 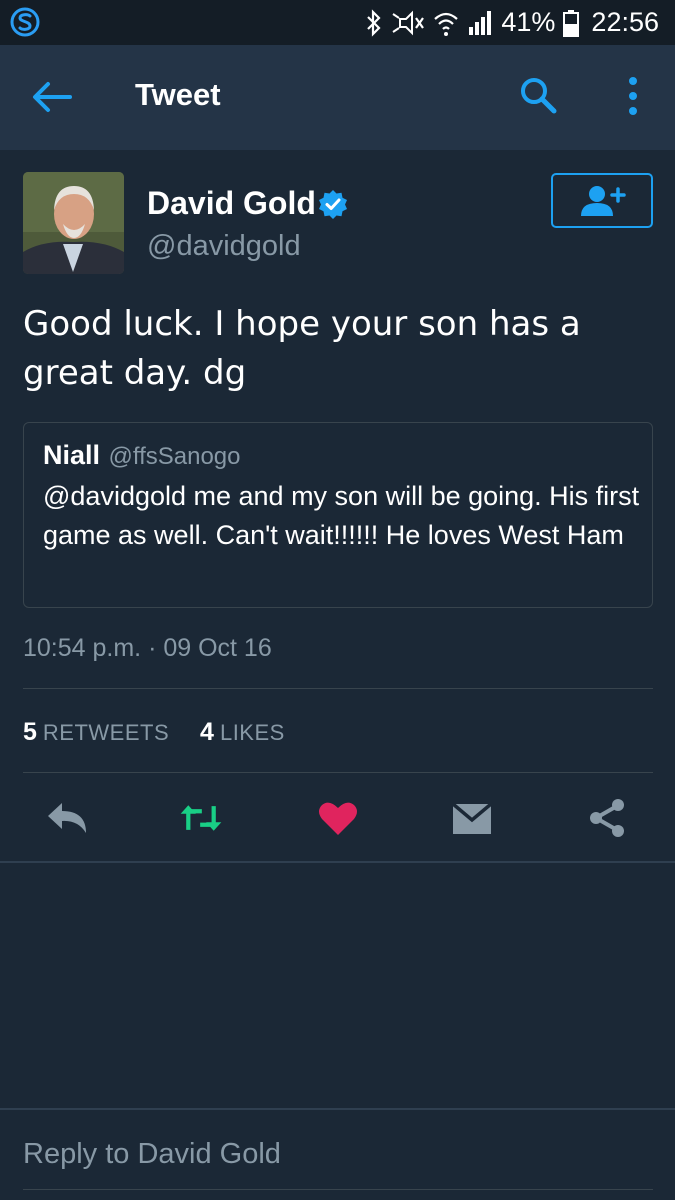 I want to click on reply-input-underline, so click(x=338, y=1189).